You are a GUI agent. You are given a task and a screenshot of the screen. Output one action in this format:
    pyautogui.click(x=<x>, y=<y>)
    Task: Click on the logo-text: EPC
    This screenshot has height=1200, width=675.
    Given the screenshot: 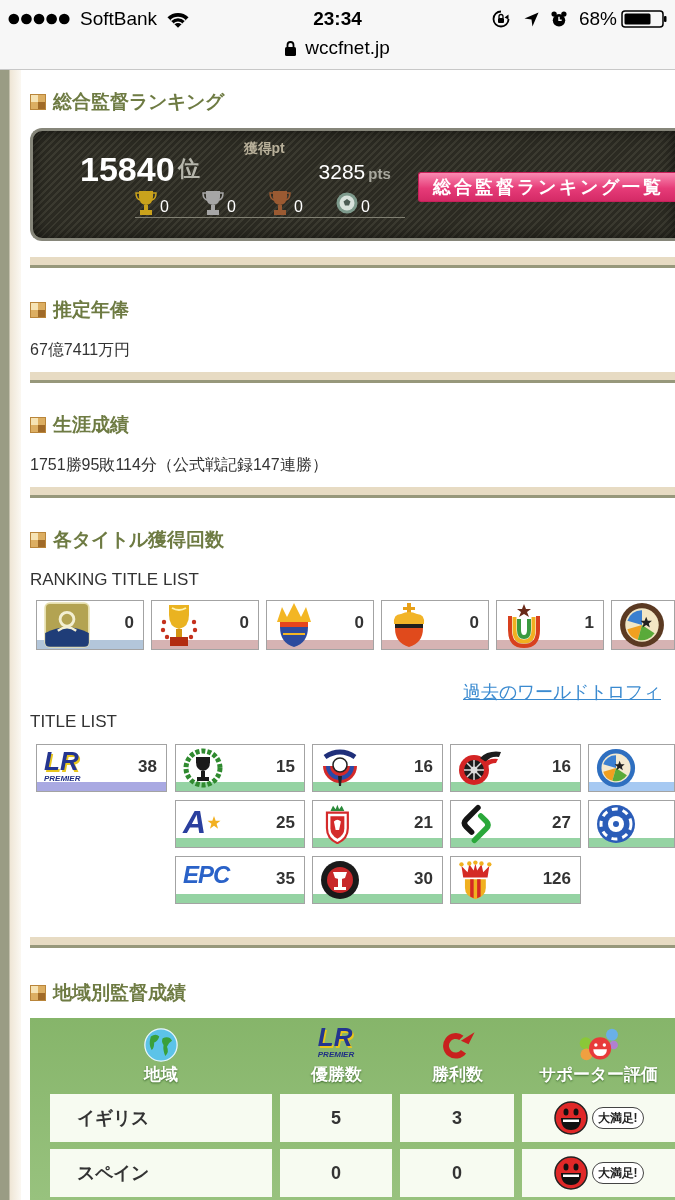 What is the action you would take?
    pyautogui.click(x=206, y=875)
    